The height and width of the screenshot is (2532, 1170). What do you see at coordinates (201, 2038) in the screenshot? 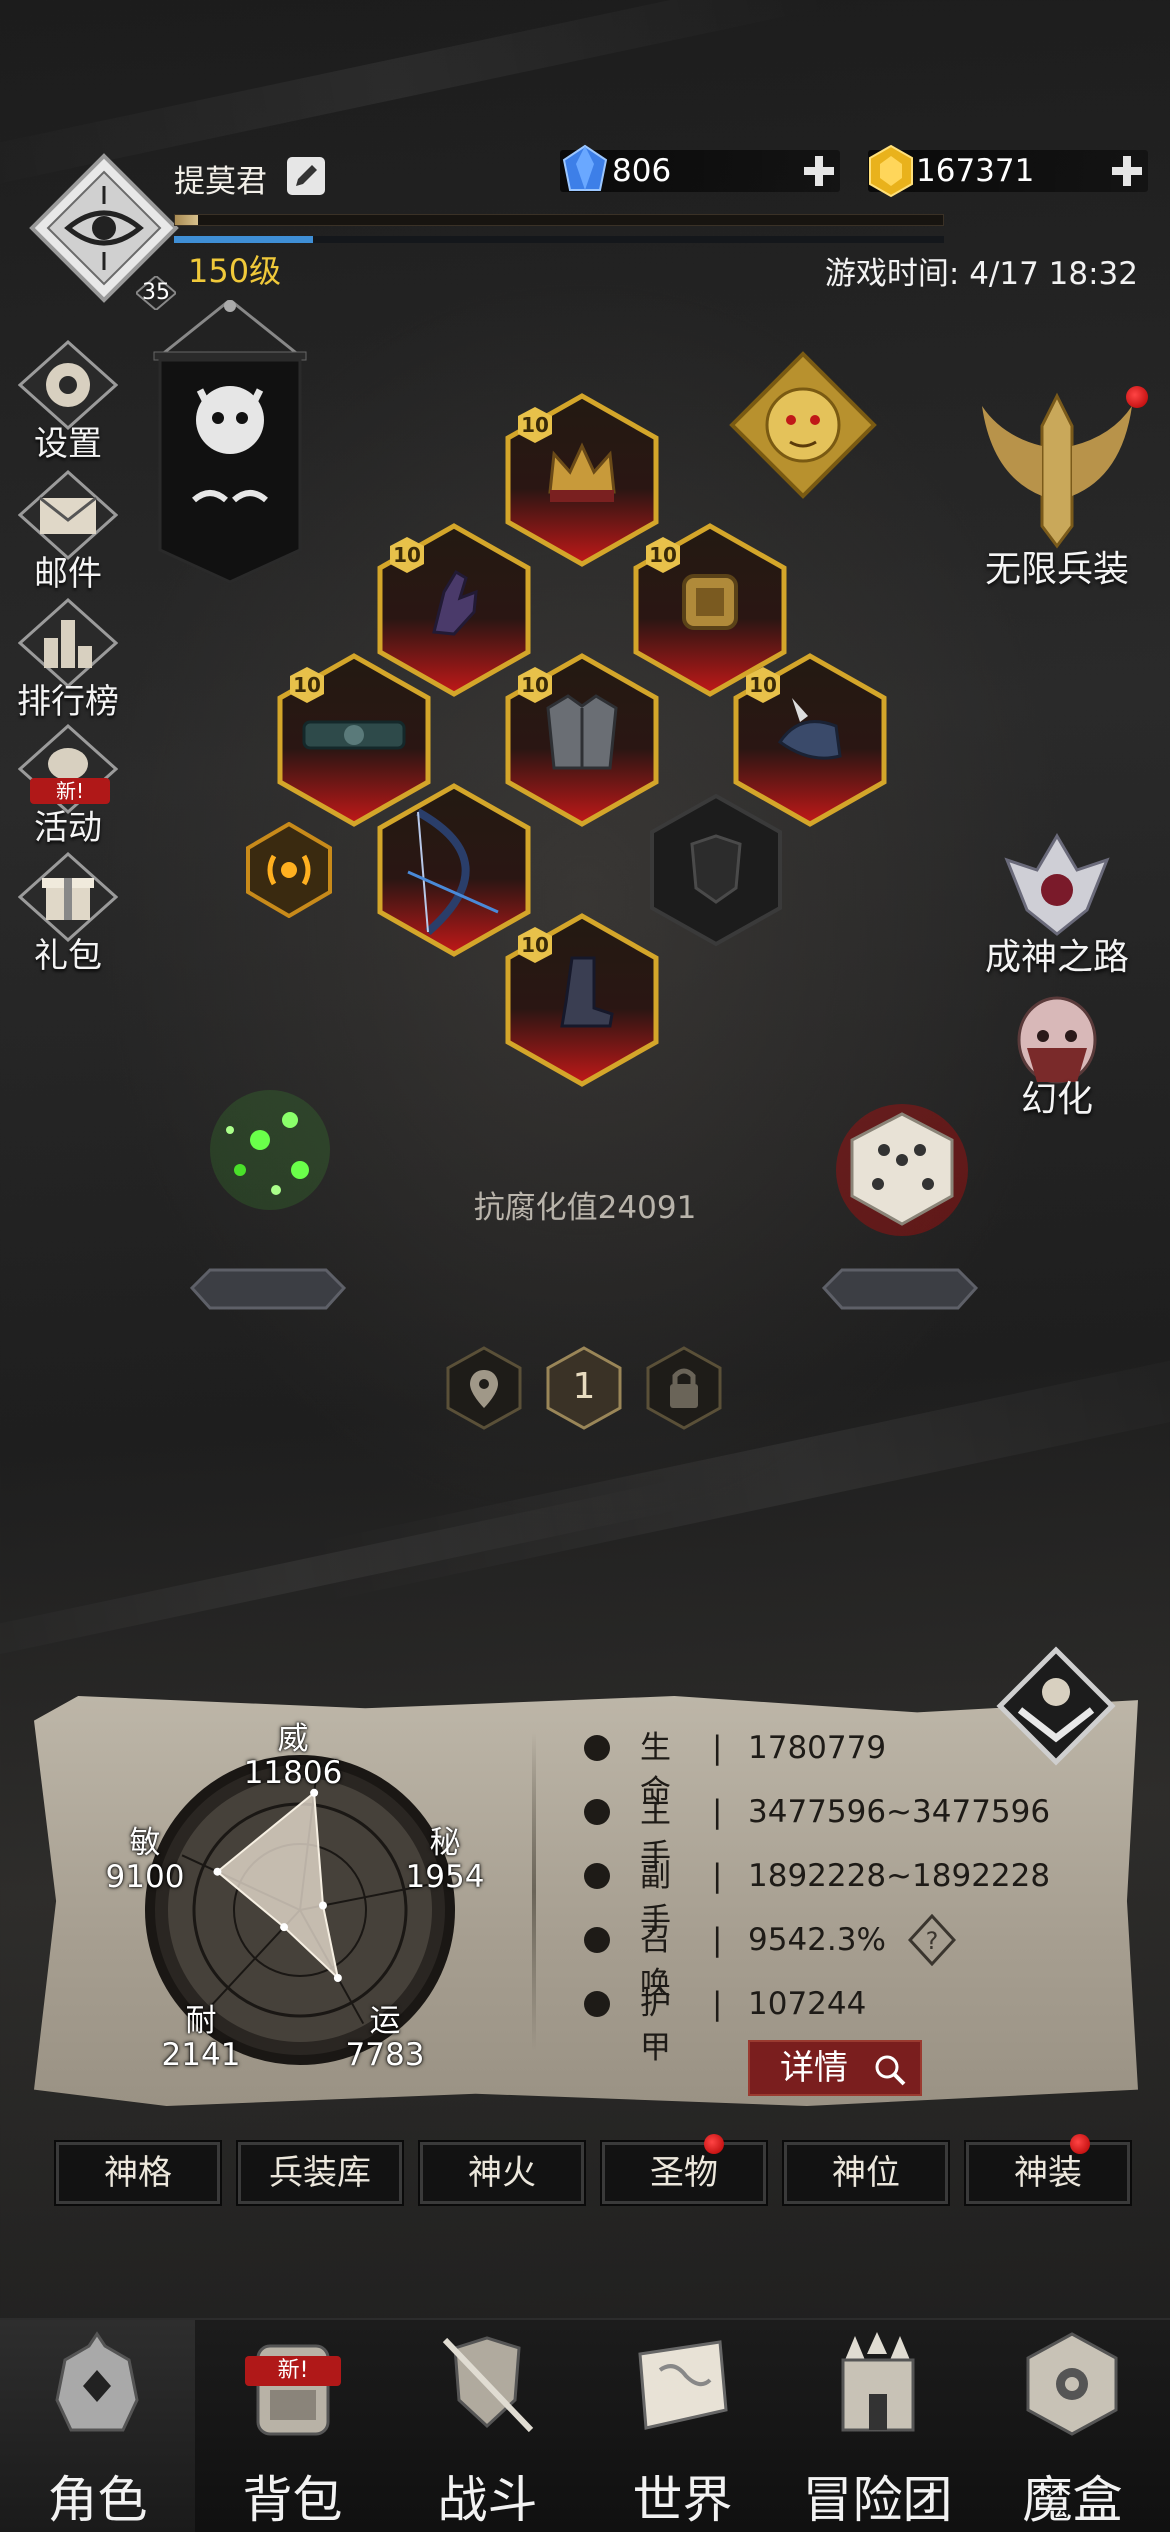
I see `radar-label-nai: 耐 2141` at bounding box center [201, 2038].